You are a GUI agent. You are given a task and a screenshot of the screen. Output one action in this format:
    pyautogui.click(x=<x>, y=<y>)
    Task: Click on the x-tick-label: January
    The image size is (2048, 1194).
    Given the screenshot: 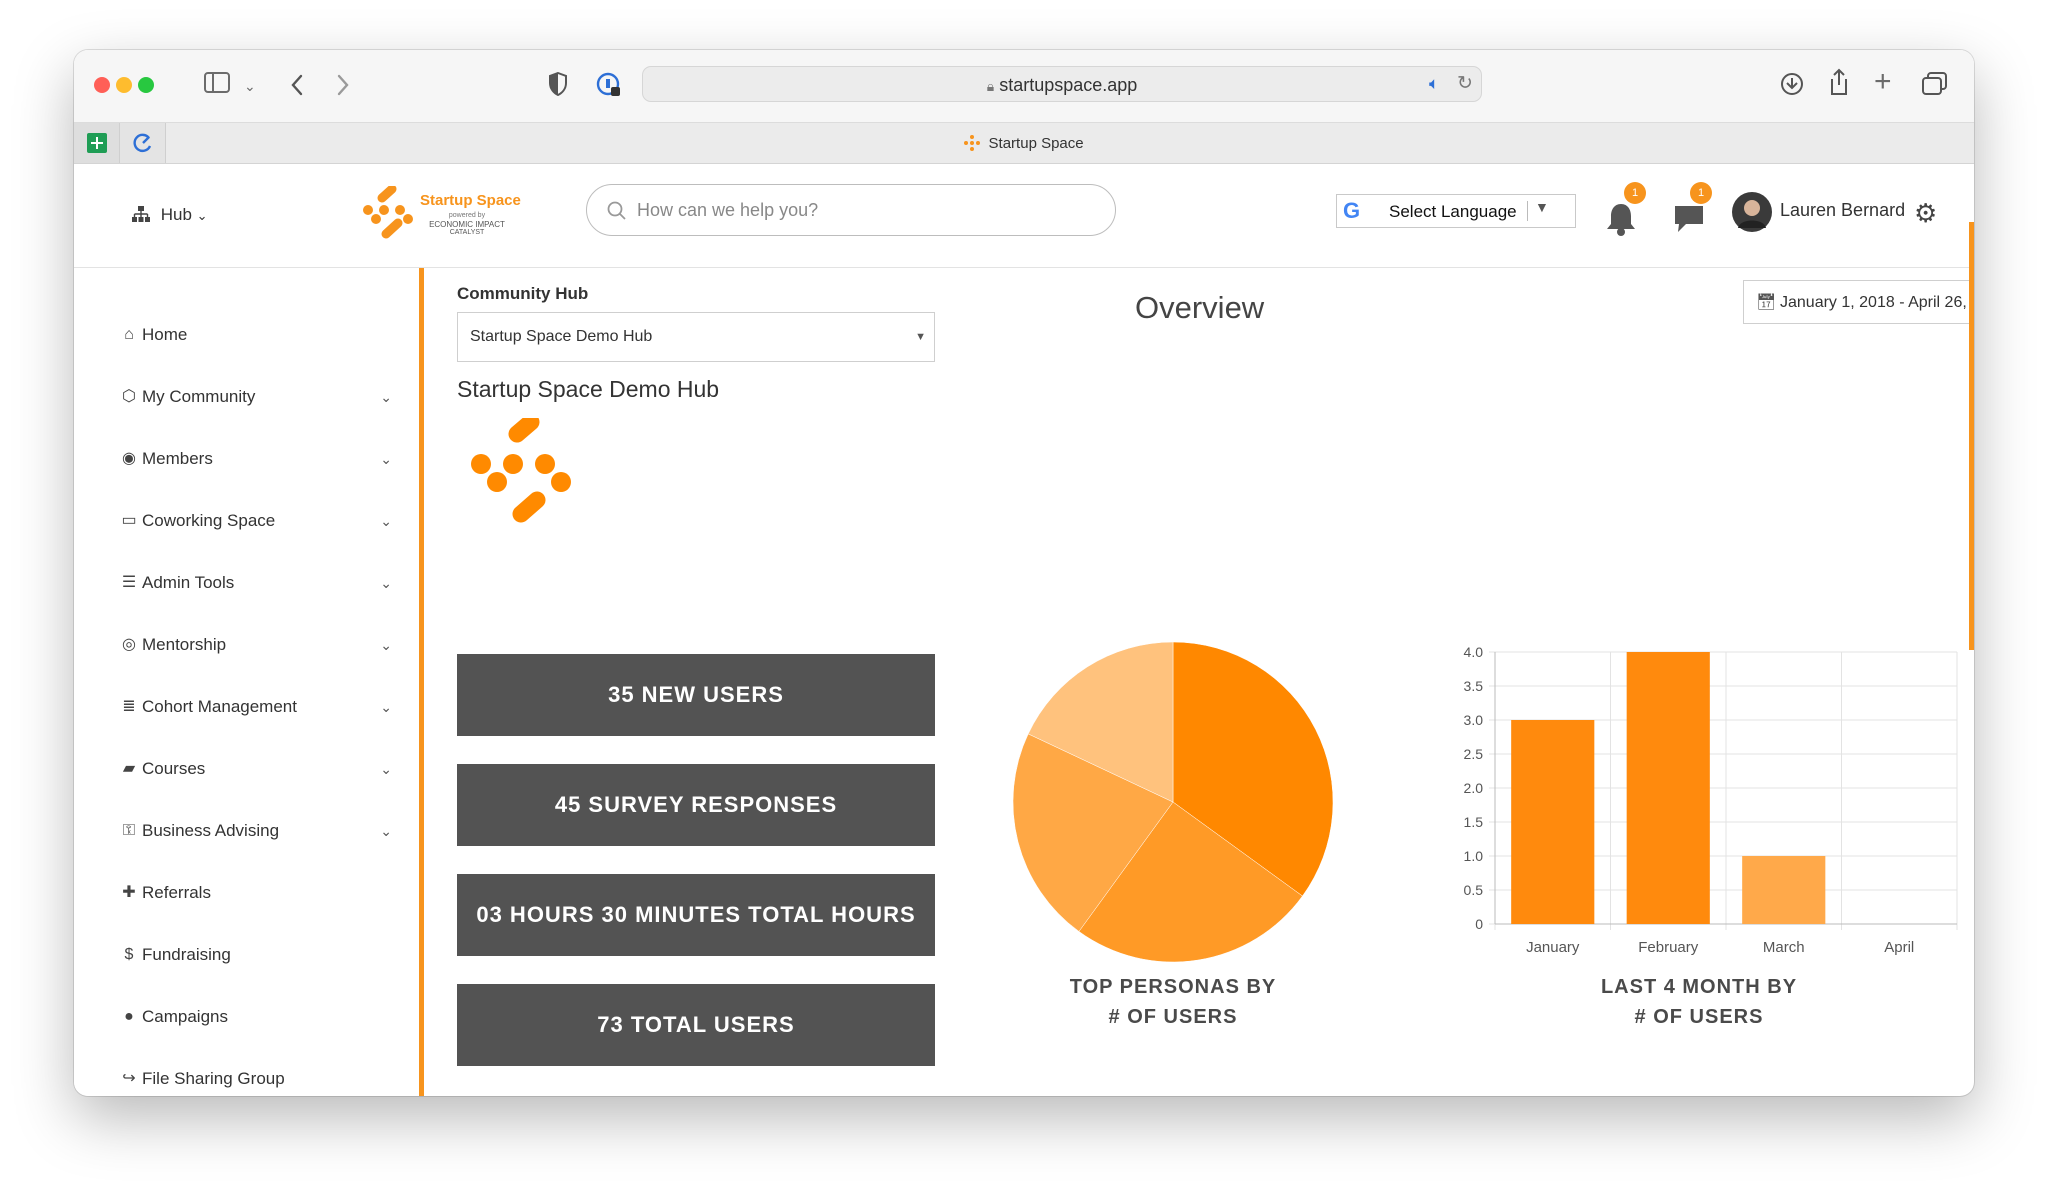 What is the action you would take?
    pyautogui.click(x=1553, y=947)
    